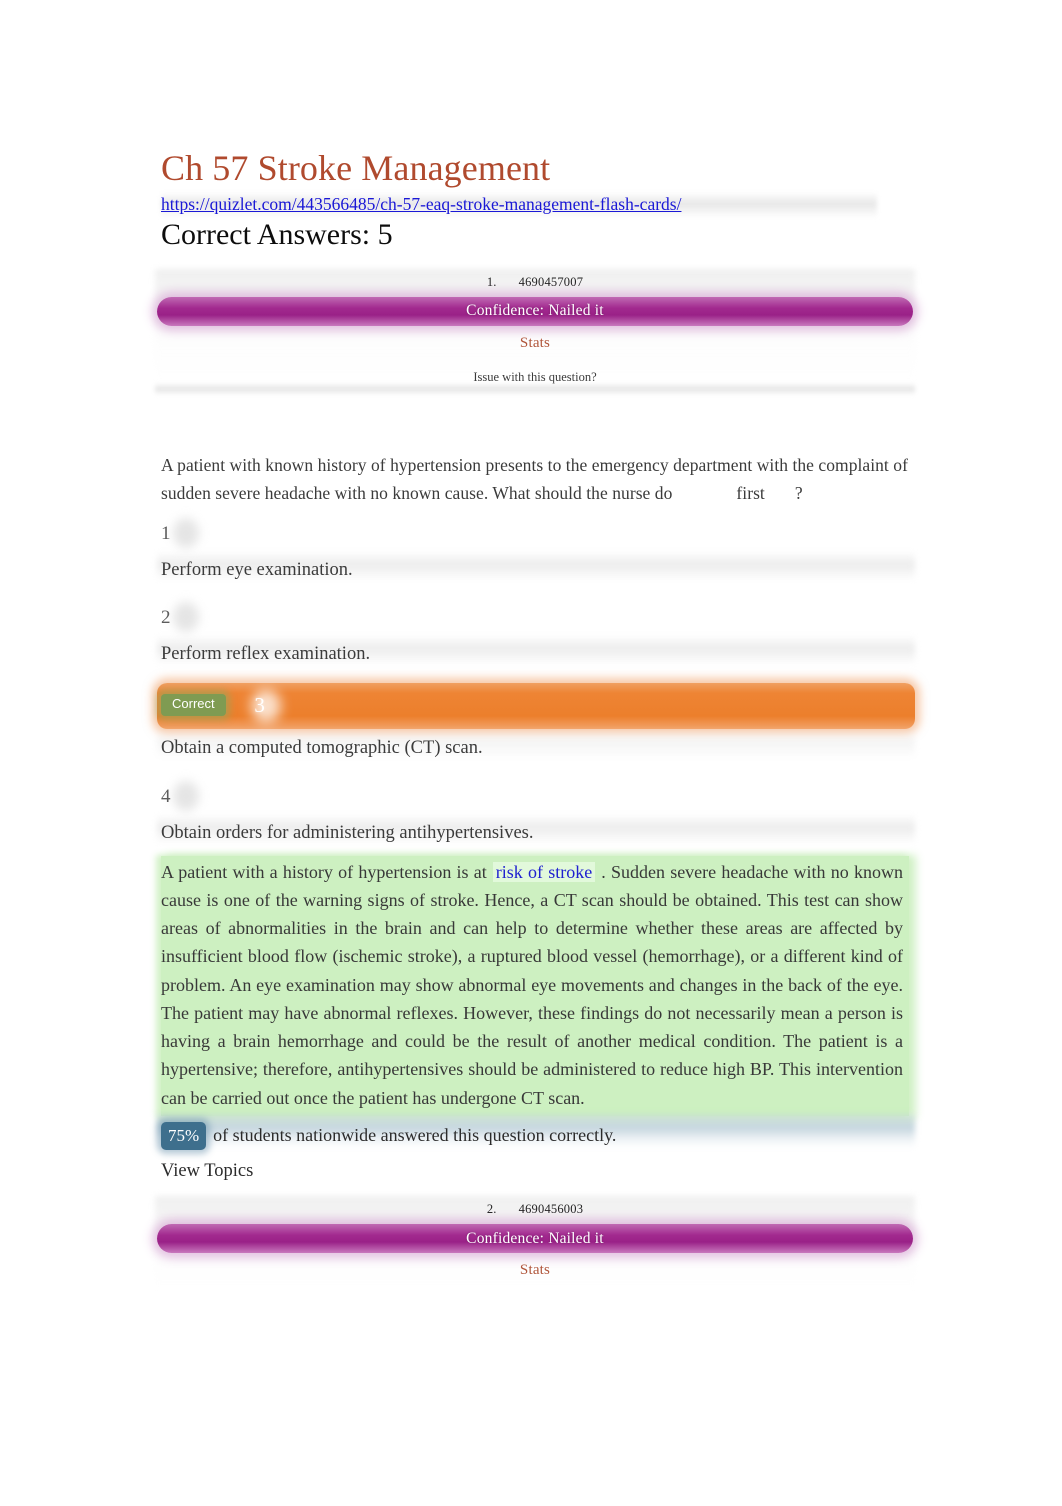  What do you see at coordinates (551, 281) in the screenshot?
I see `question-1-id: 4690457007` at bounding box center [551, 281].